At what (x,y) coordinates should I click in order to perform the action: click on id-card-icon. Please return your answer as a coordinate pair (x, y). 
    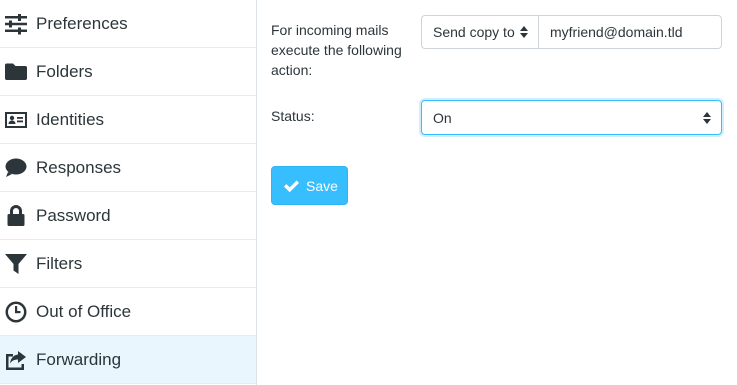
    Looking at the image, I should click on (18, 120).